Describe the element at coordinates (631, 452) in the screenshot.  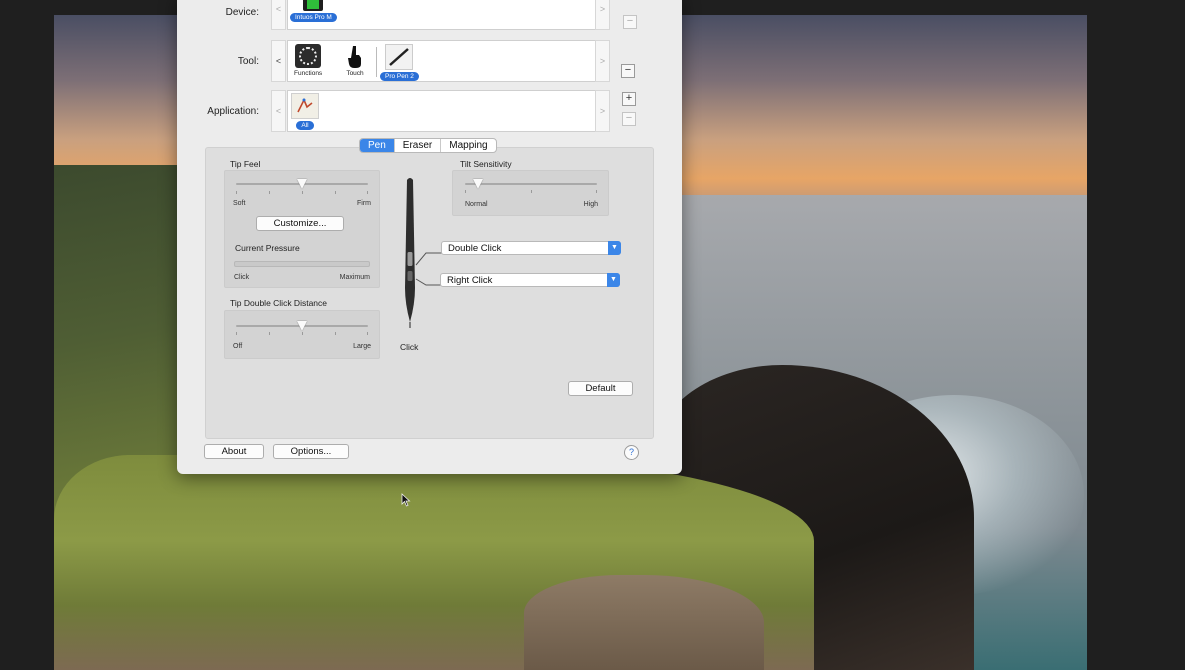
I see `help-button: ?` at that location.